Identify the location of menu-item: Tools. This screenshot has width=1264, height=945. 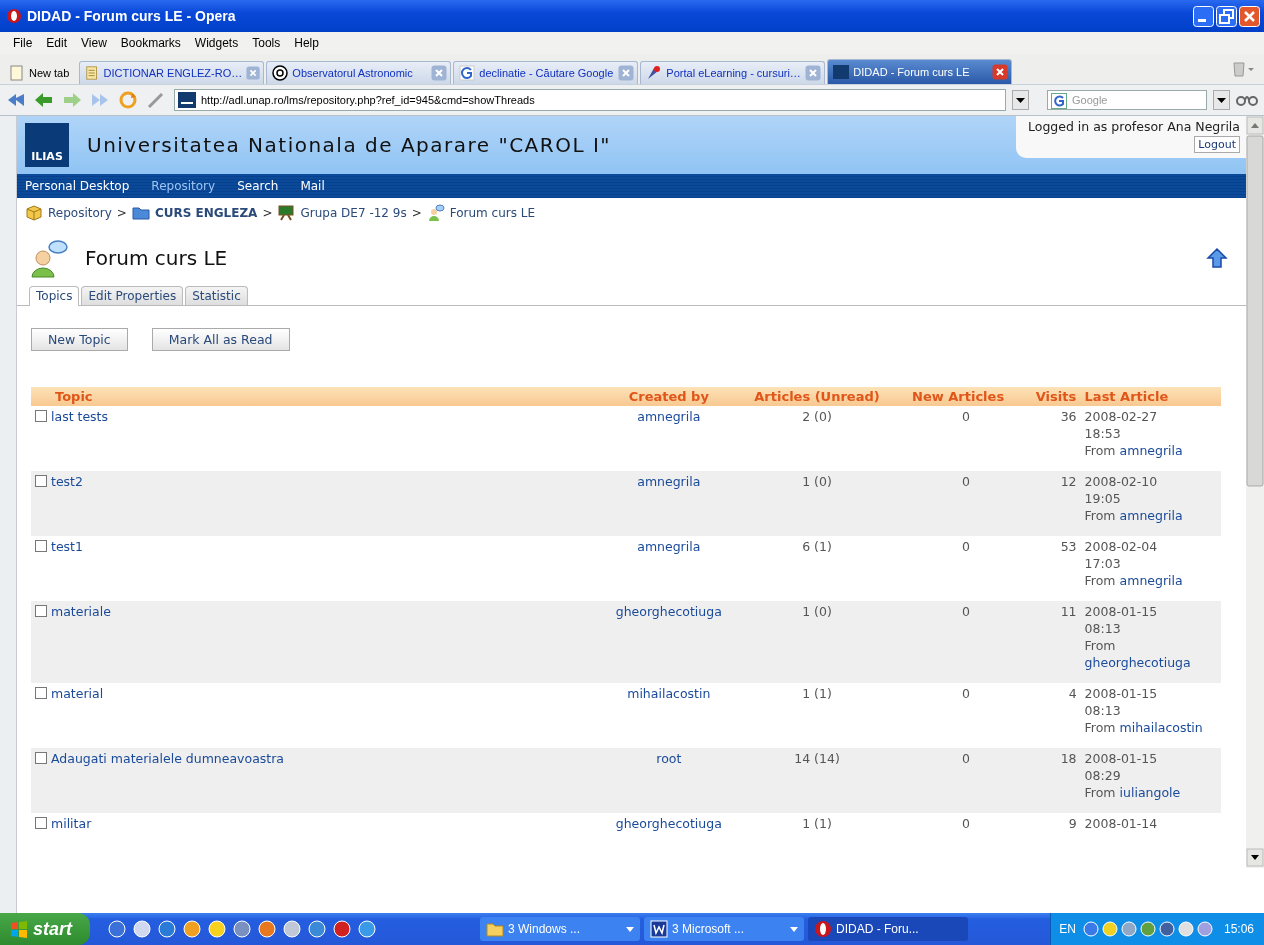
(266, 43).